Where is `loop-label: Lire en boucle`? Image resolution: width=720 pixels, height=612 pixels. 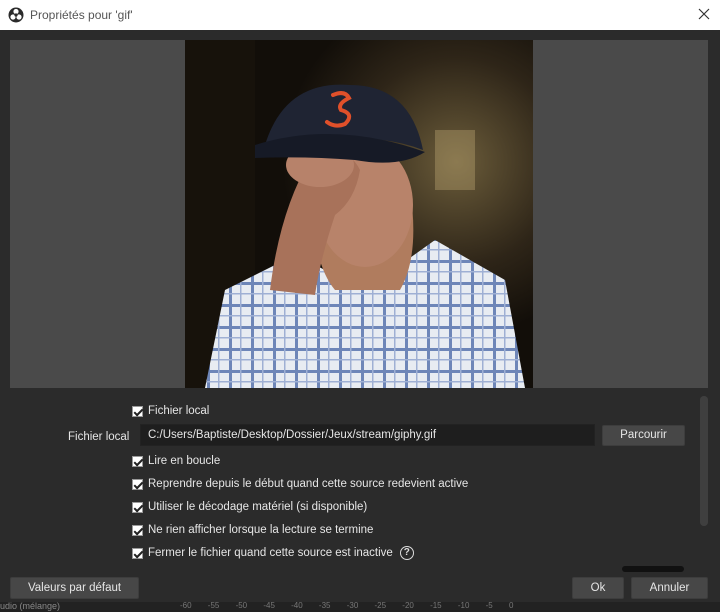 loop-label: Lire en boucle is located at coordinates (184, 461).